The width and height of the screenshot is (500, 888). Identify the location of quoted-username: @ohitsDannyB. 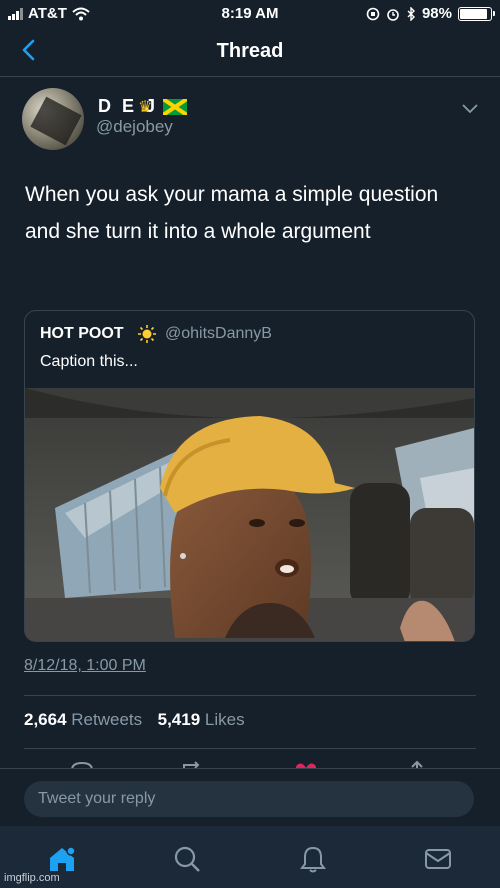
(218, 333).